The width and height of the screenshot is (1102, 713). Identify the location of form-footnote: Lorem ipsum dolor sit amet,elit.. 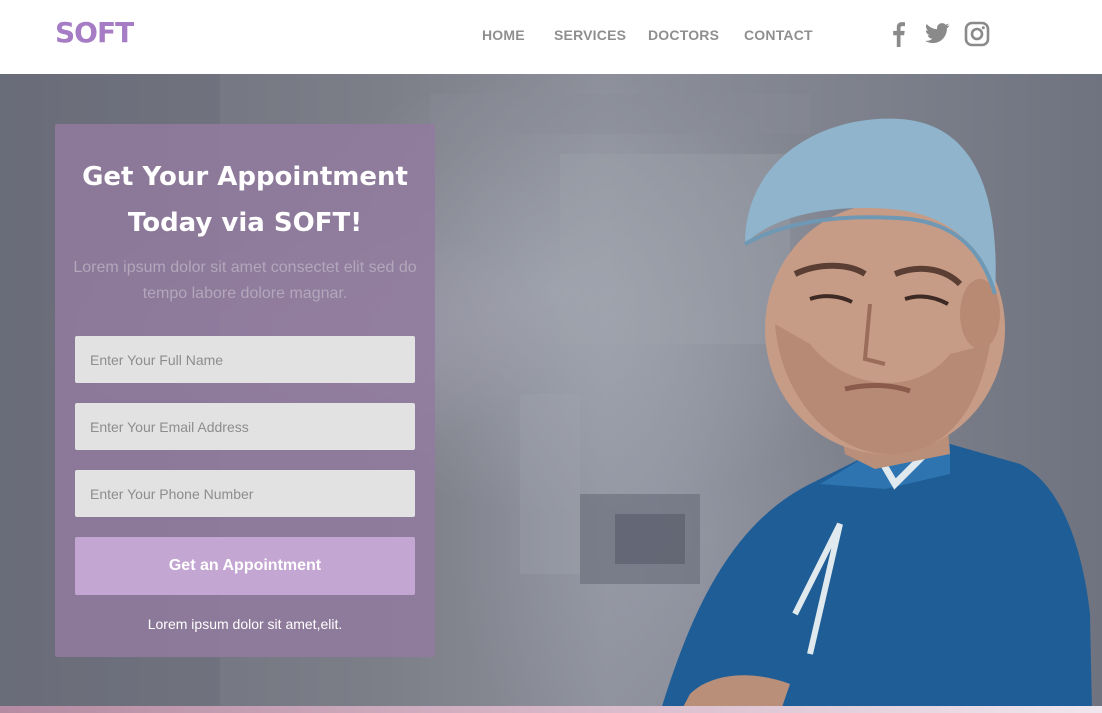
(245, 624).